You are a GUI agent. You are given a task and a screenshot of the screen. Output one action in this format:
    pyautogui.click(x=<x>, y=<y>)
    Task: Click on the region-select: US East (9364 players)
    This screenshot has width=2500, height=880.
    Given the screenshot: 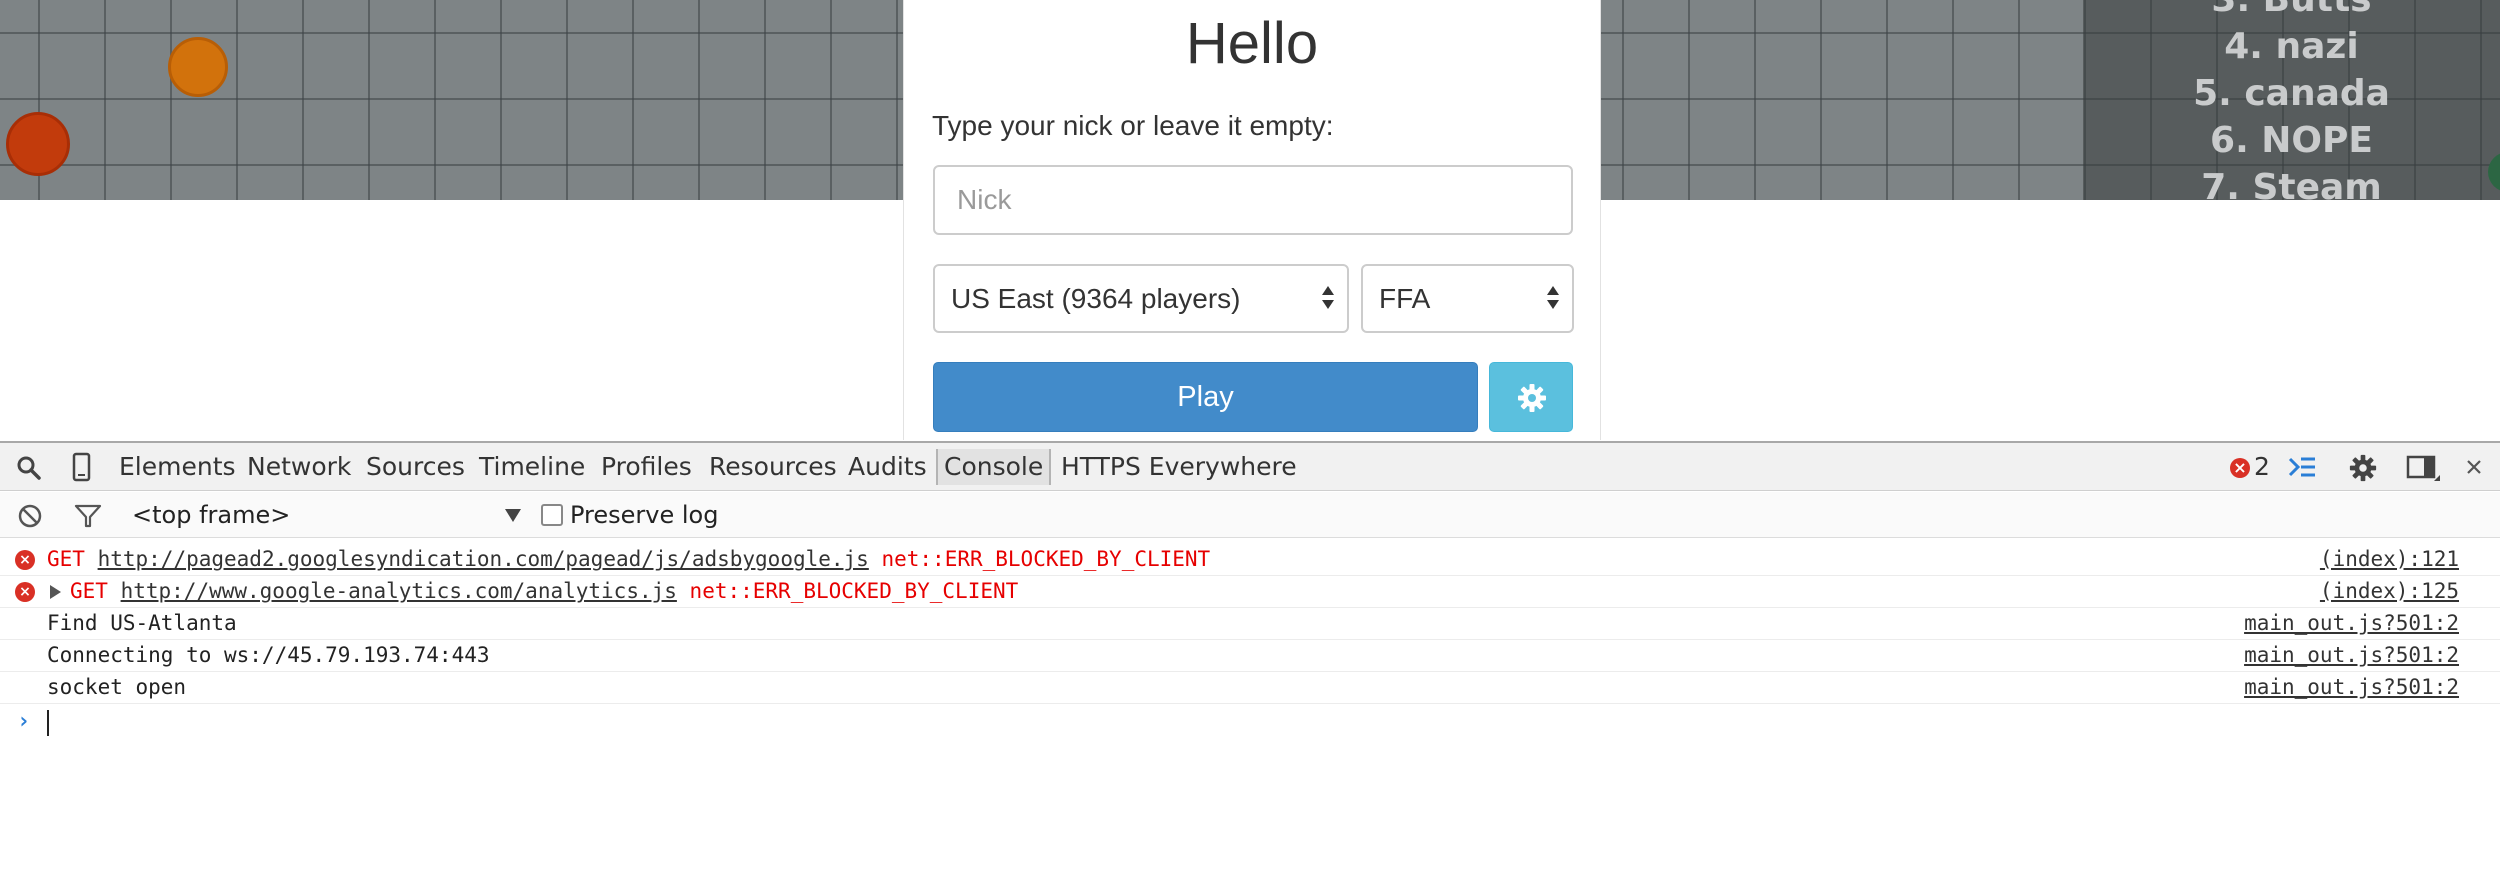 What is the action you would take?
    pyautogui.click(x=1141, y=298)
    